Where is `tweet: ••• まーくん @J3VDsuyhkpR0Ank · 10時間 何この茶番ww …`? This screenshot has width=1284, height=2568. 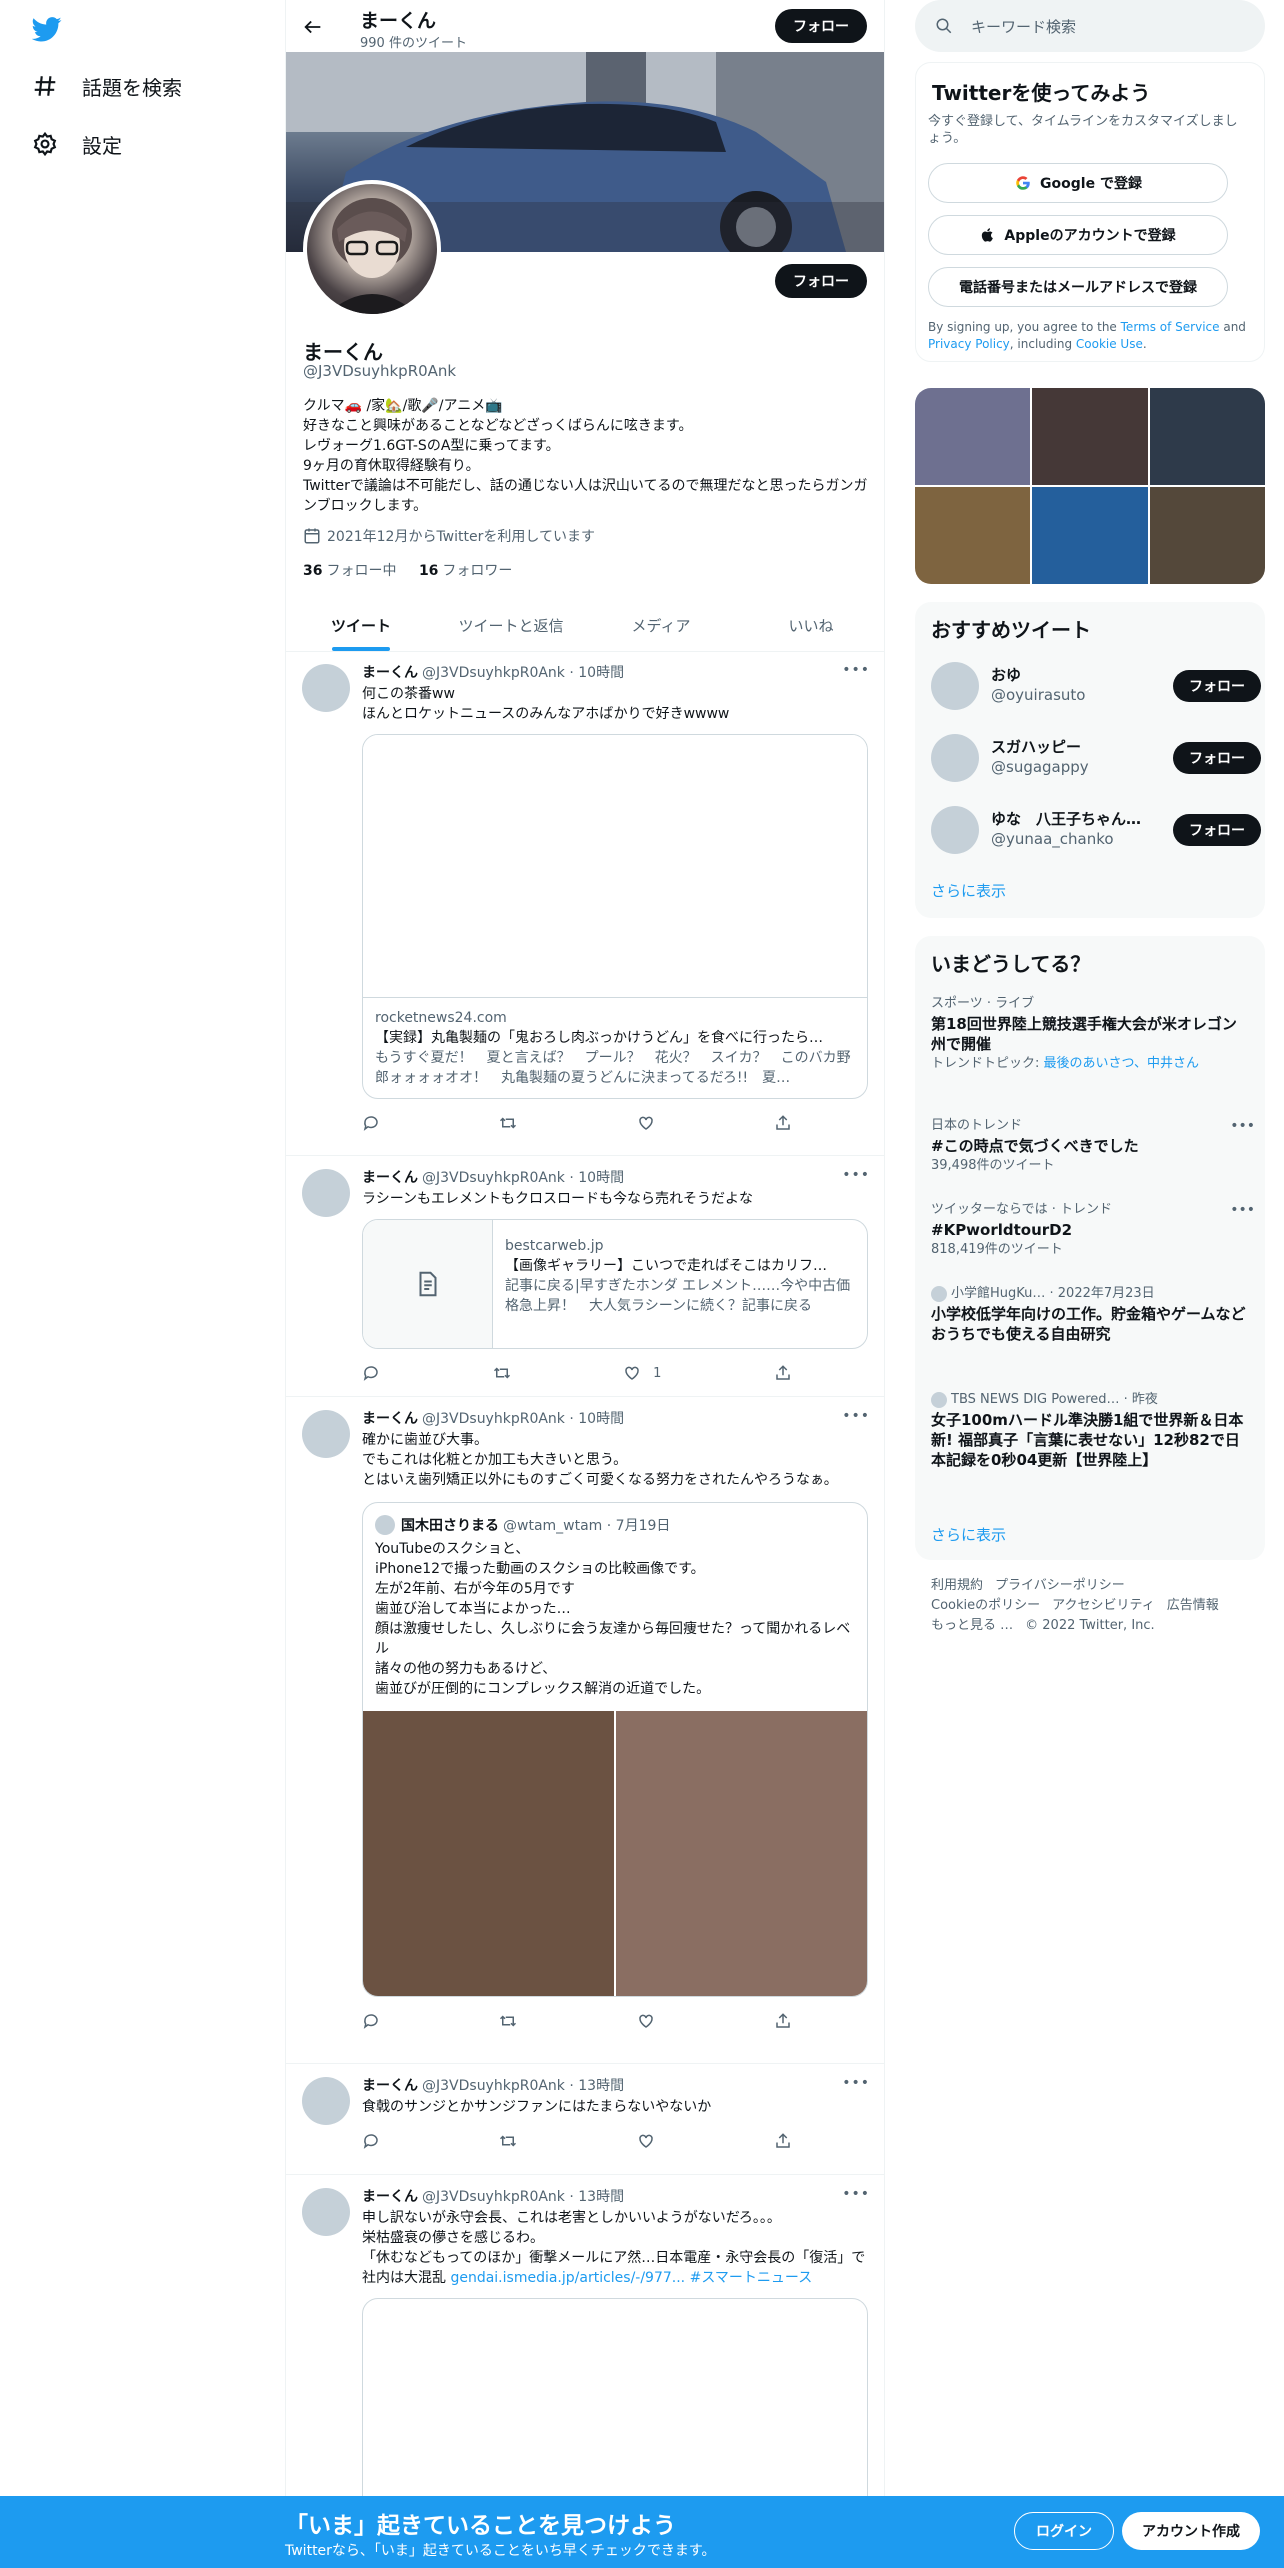 tweet: ••• まーくん @J3VDsuyhkpR0Ank · 10時間 何この茶番ww … is located at coordinates (585, 904).